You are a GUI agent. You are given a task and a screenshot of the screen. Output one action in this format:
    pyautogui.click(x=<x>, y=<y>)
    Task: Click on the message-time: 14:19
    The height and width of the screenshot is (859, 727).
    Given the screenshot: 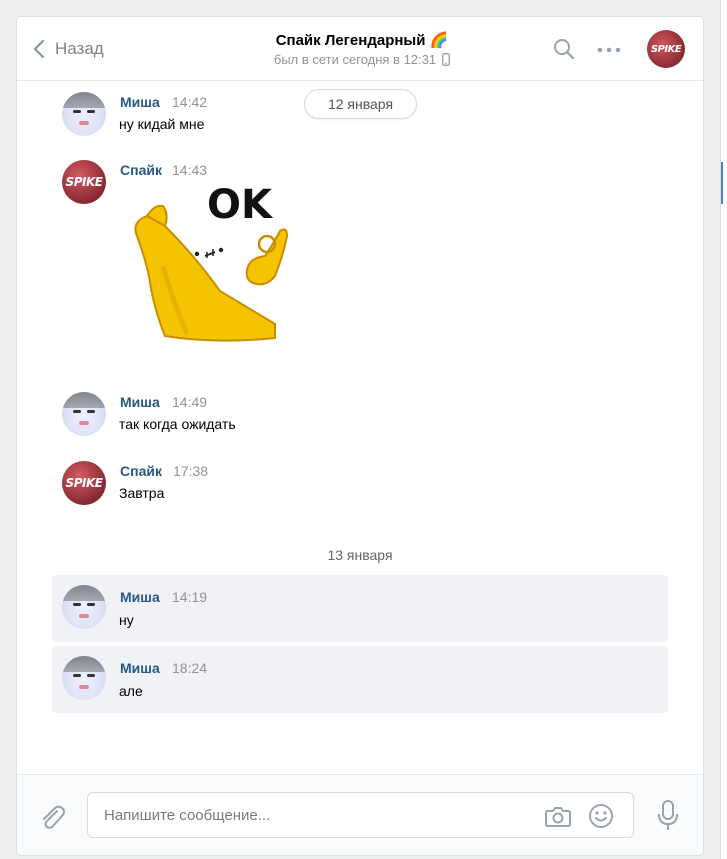 What is the action you would take?
    pyautogui.click(x=189, y=597)
    